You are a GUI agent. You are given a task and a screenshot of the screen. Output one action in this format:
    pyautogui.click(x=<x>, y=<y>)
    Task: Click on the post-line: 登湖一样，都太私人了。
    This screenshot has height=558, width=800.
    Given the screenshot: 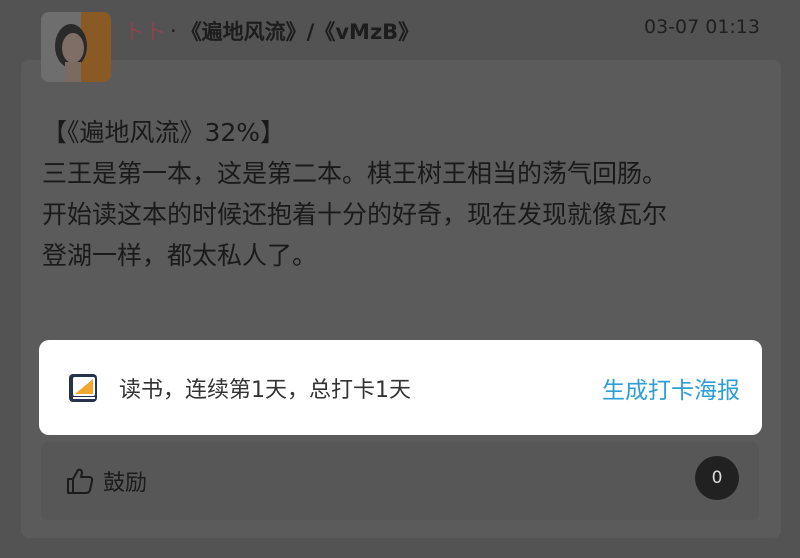 What is the action you would take?
    pyautogui.click(x=180, y=255)
    